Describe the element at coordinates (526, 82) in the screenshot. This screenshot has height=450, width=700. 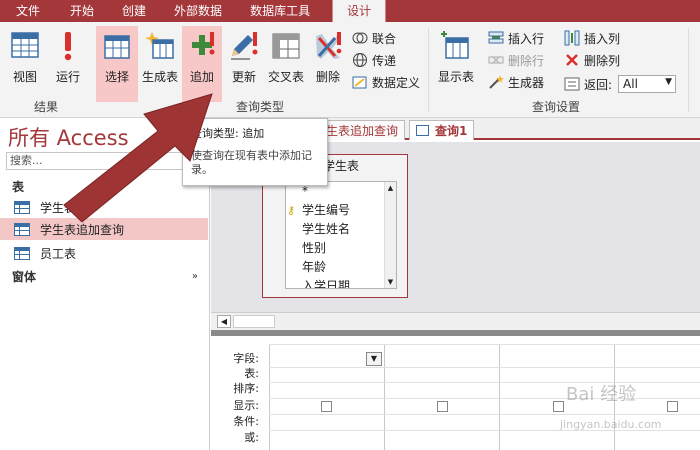
I see `builder-label: 生成器` at that location.